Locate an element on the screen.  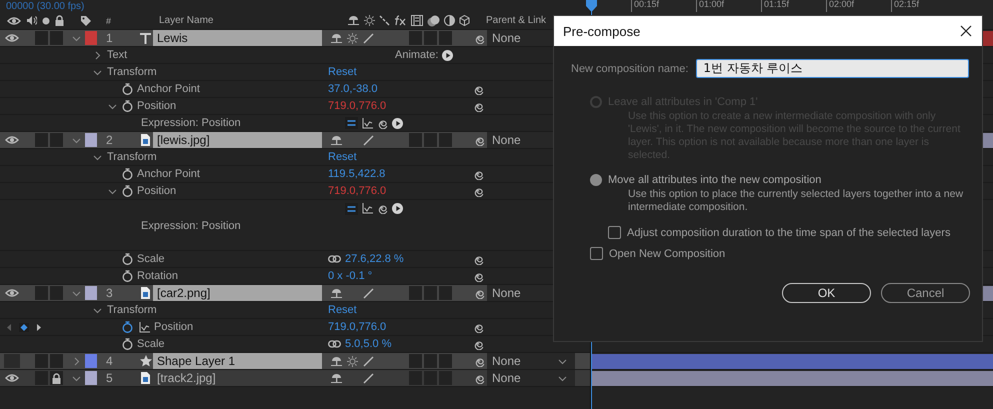
graph-icon is located at coordinates (144, 327).